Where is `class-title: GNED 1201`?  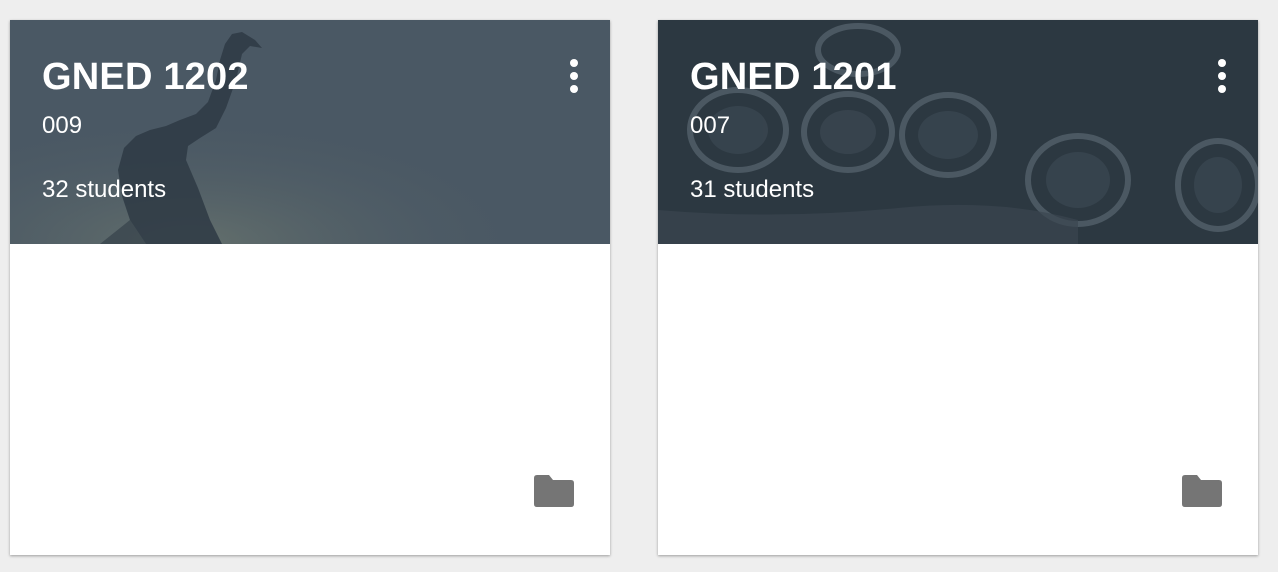 class-title: GNED 1201 is located at coordinates (793, 77).